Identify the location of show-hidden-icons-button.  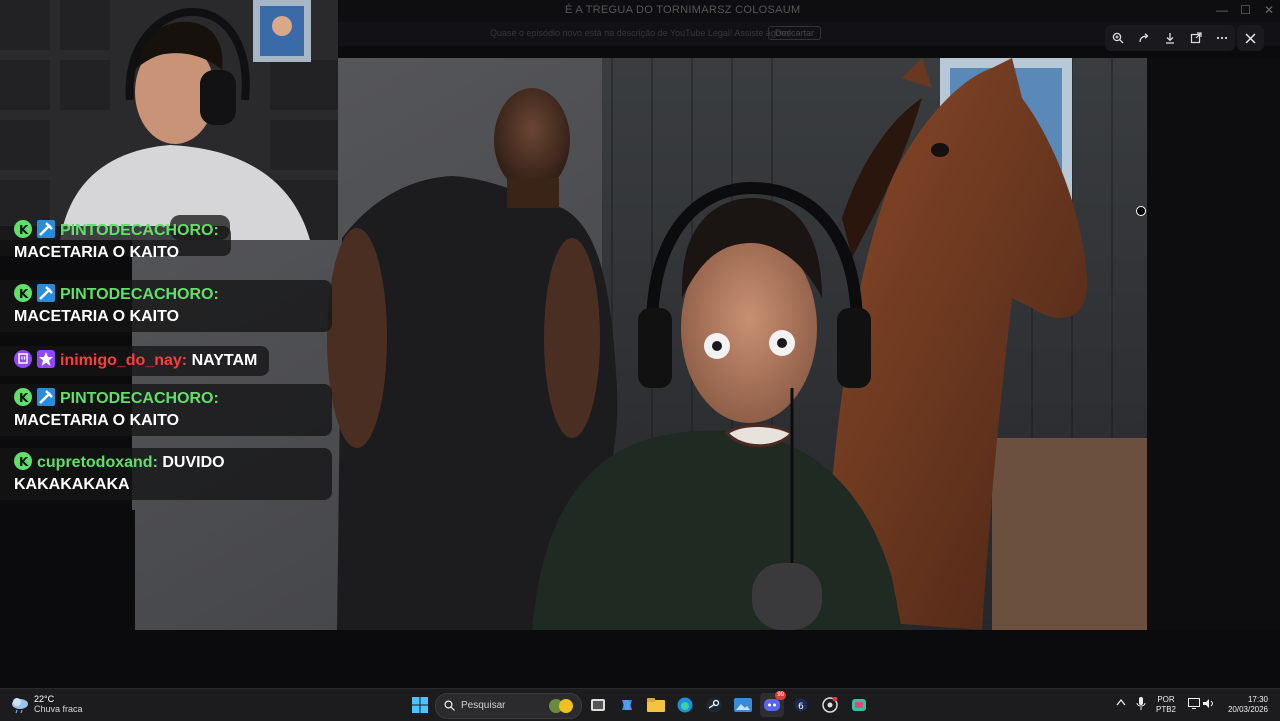
(1121, 703).